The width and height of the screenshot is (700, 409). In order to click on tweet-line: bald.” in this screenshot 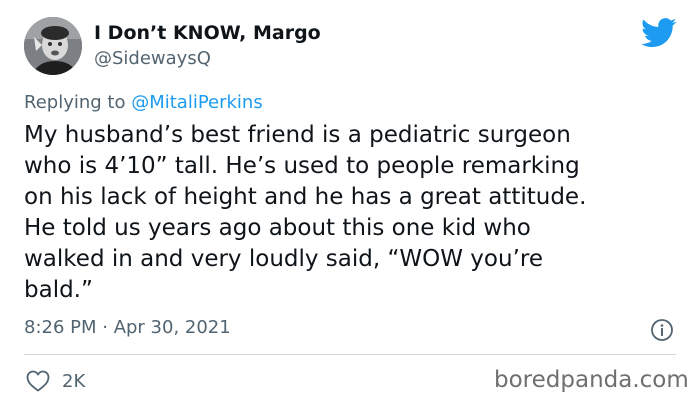, I will do `click(58, 290)`.